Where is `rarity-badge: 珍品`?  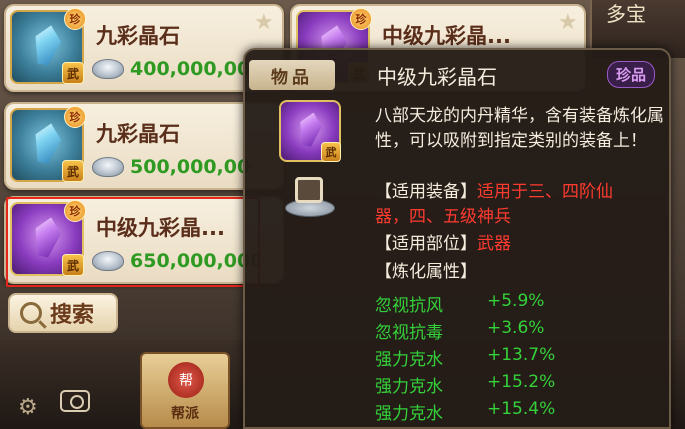
rarity-badge: 珍品 is located at coordinates (630, 74).